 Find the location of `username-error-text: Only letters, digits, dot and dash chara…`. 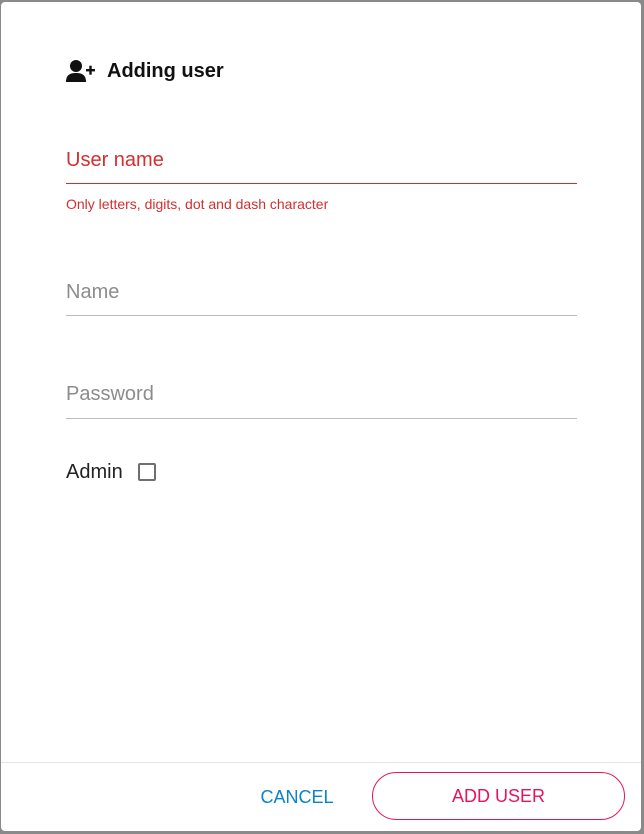

username-error-text: Only letters, digits, dot and dash chara… is located at coordinates (197, 204).